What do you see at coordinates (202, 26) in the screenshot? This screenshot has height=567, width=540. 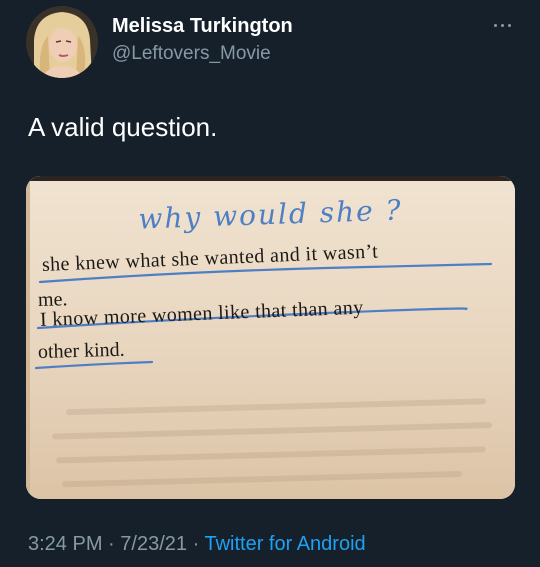 I see `author-name: Melissa Turkington` at bounding box center [202, 26].